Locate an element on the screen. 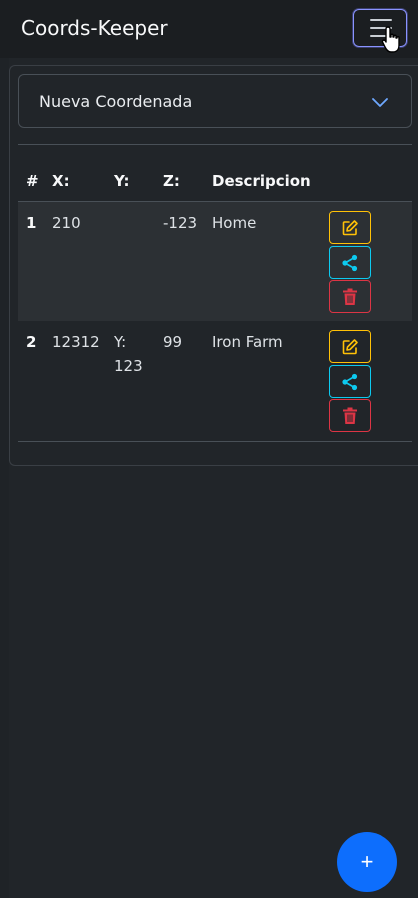 The image size is (418, 898). cell-description: Home is located at coordinates (234, 223).